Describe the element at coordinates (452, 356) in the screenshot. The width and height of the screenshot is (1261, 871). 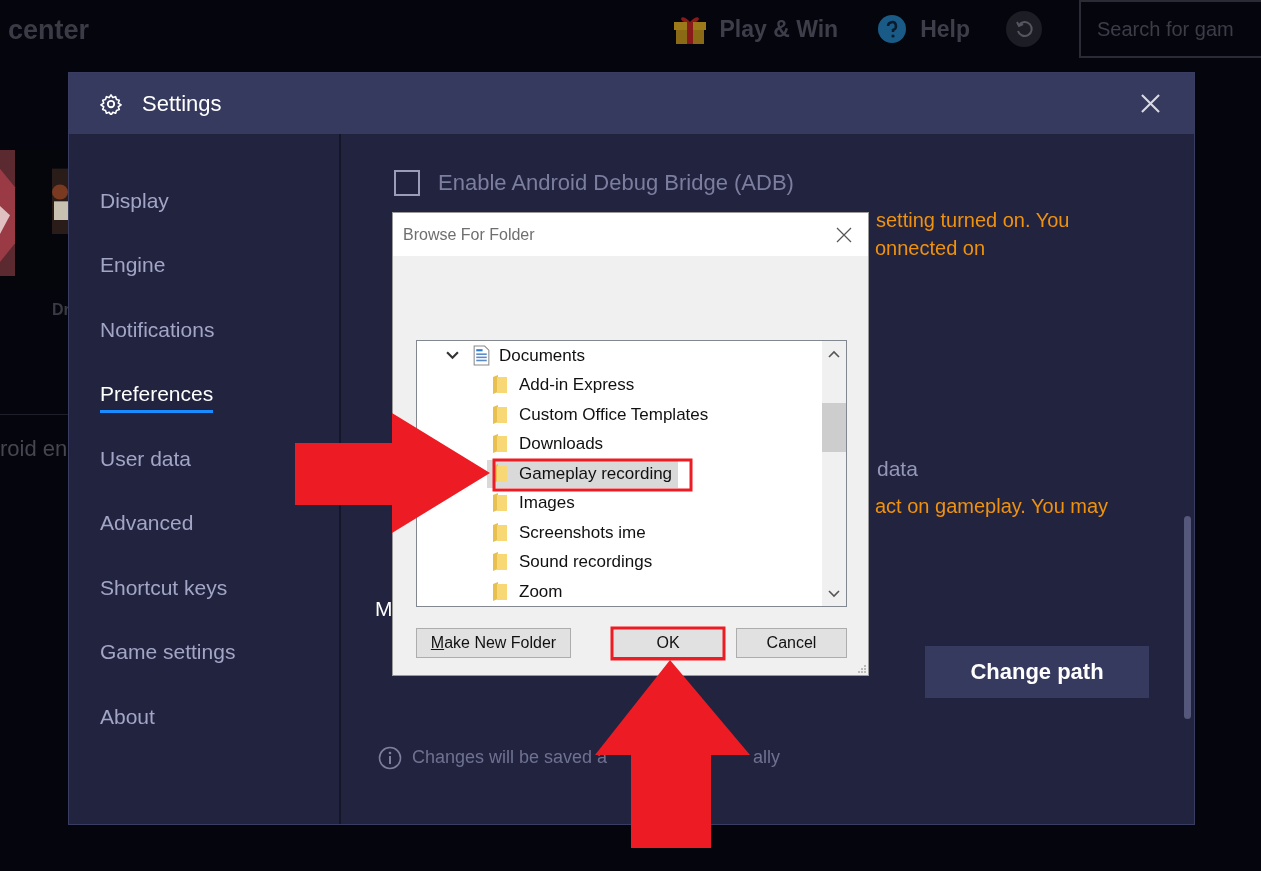
I see `chevron-icon` at that location.